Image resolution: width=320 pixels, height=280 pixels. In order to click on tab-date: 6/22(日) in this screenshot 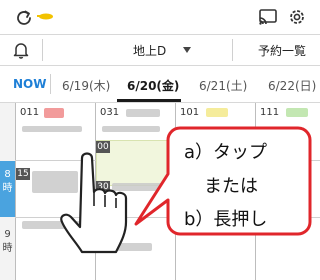, I will do `click(292, 85)`.